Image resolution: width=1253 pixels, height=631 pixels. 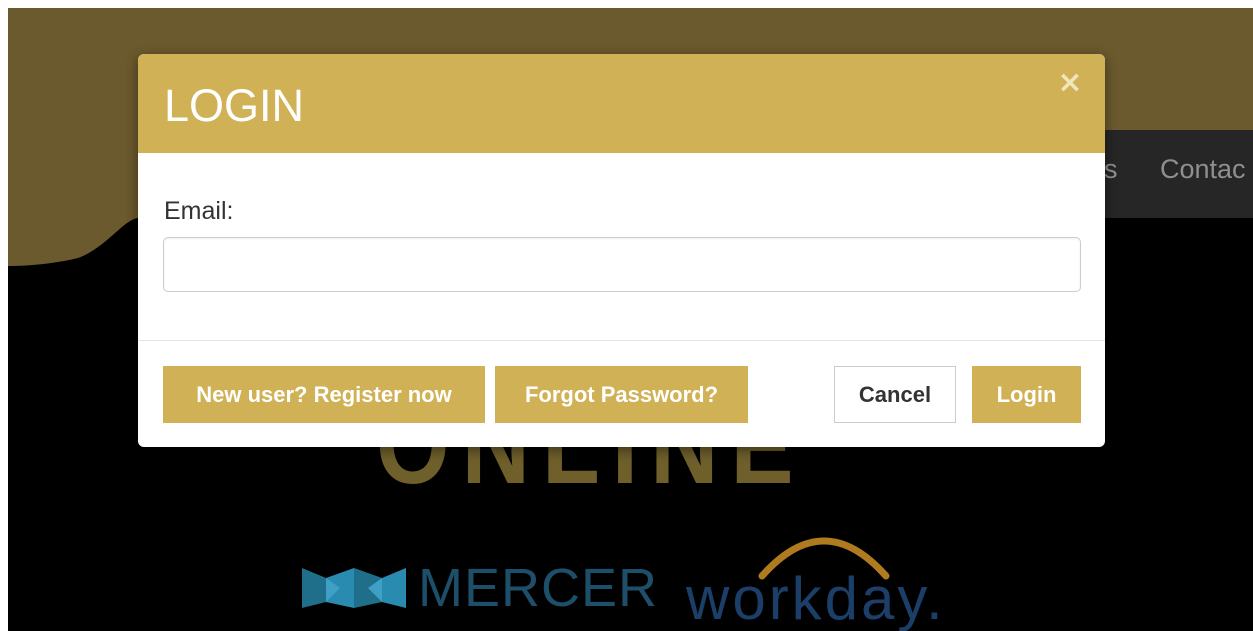 I want to click on modal-title: LOGIN, so click(x=234, y=105).